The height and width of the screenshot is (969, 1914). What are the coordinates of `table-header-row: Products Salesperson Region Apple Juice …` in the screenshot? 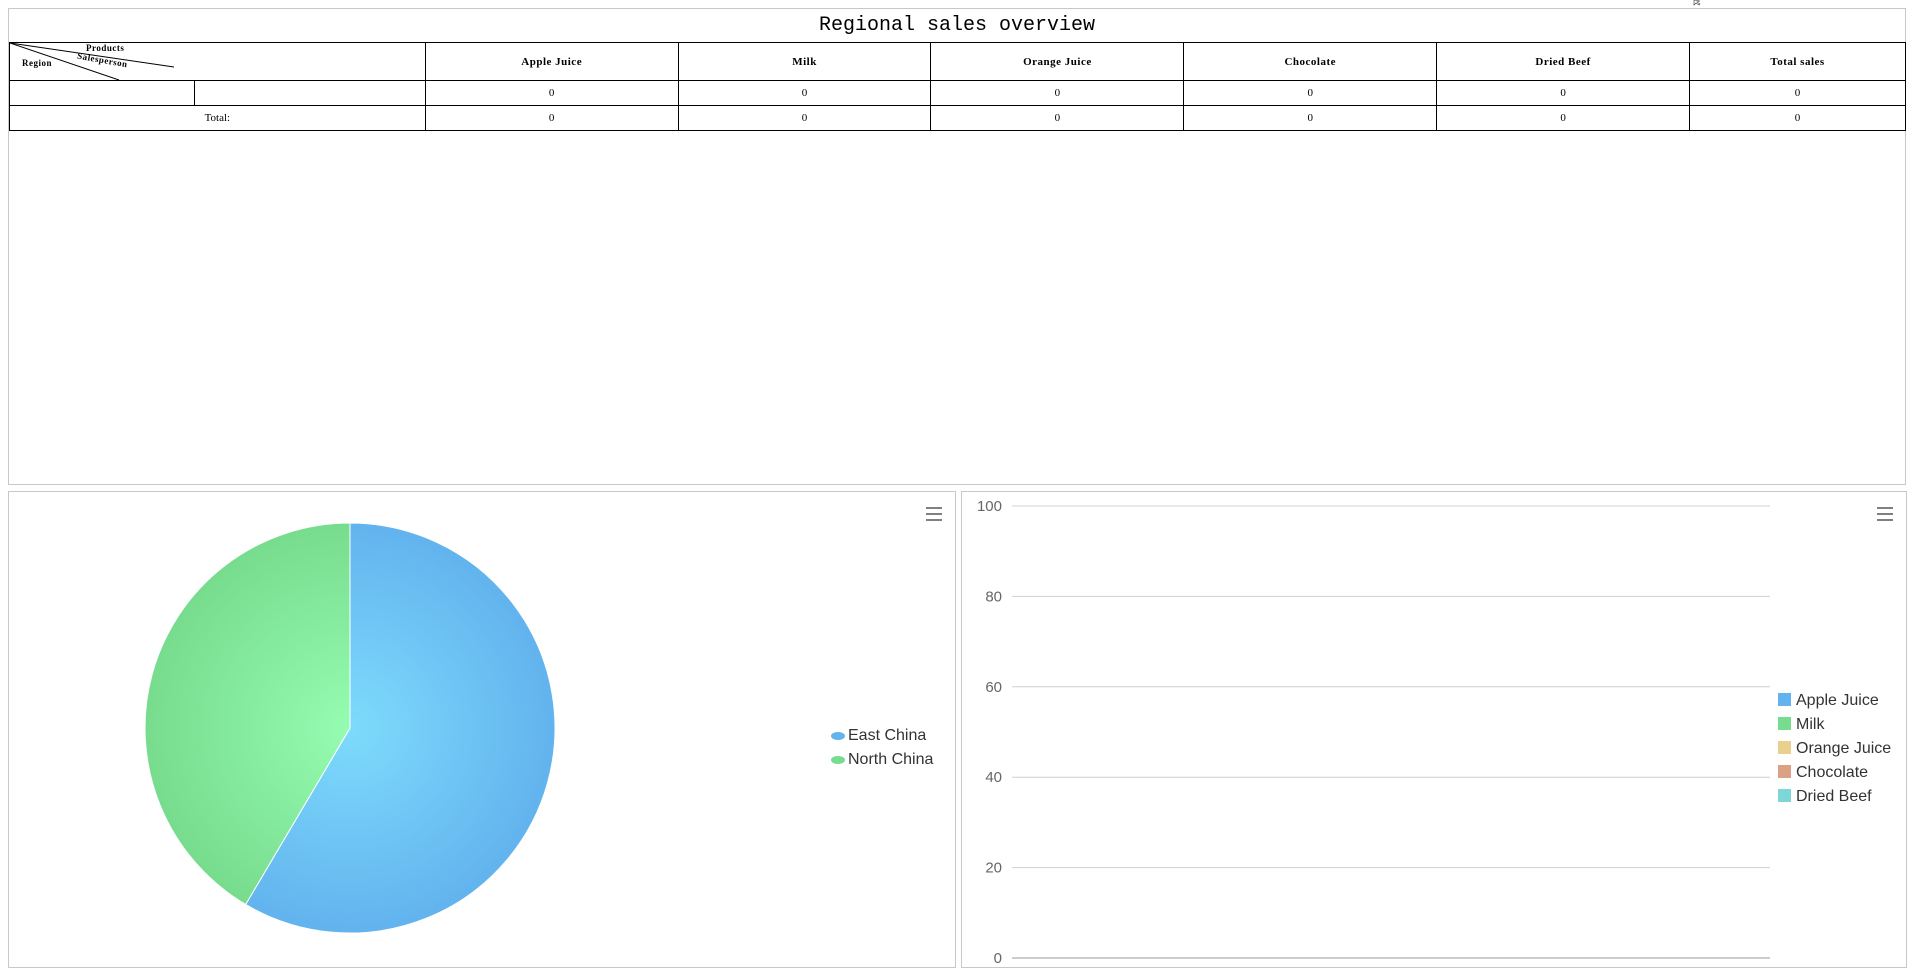 It's located at (957, 61).